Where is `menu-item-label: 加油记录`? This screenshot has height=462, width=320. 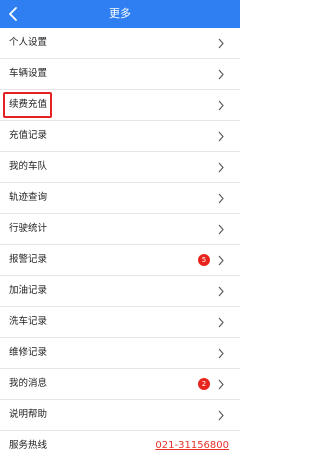
menu-item-label: 加油记录 is located at coordinates (28, 290).